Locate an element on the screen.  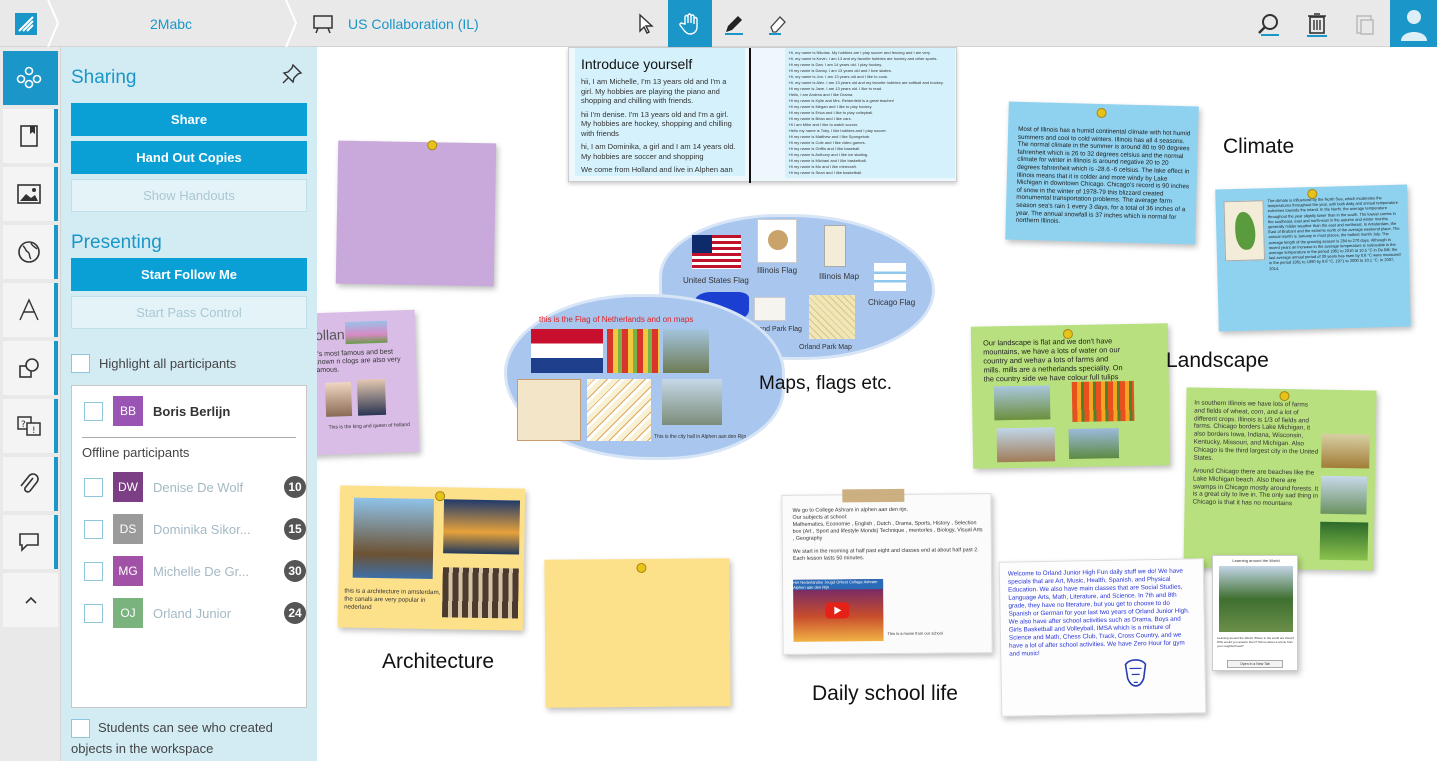
rail-shapes is located at coordinates (30, 368).